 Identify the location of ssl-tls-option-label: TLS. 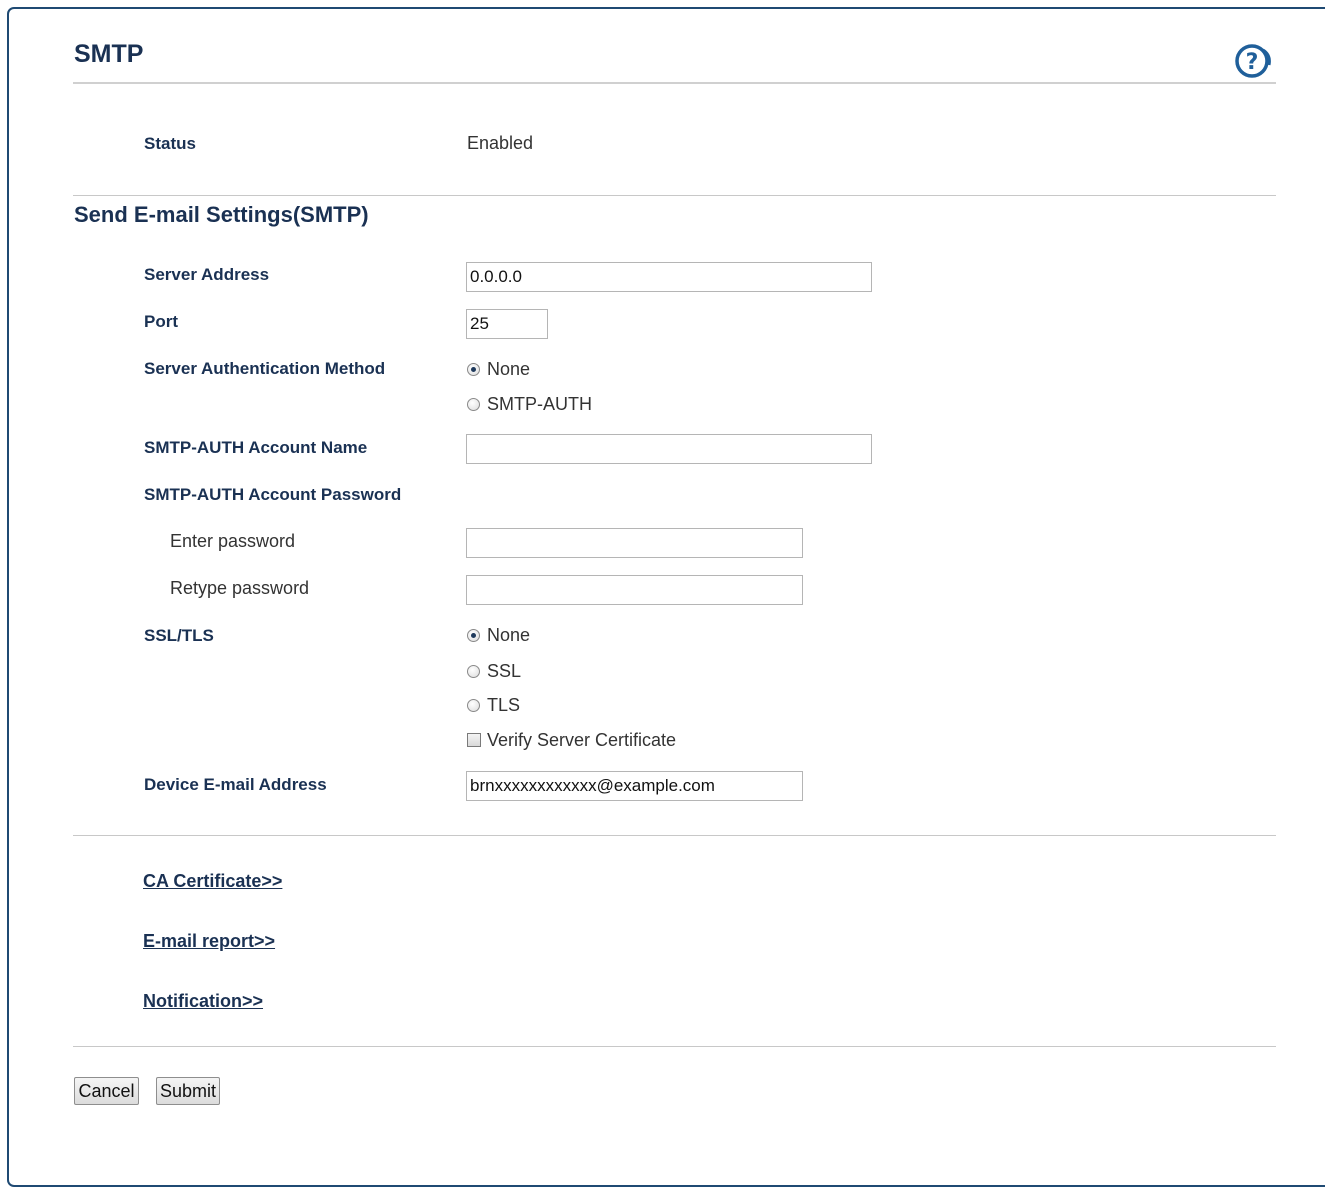
(504, 704).